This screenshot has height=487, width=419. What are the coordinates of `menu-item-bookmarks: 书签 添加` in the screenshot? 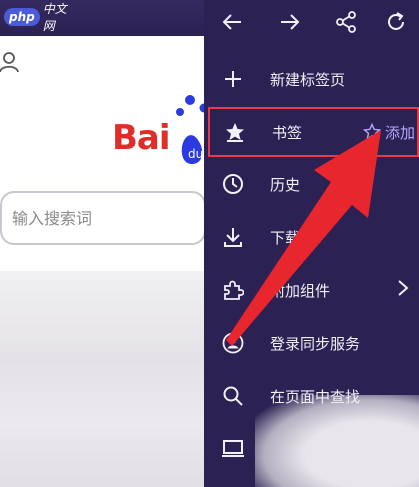 It's located at (313, 132).